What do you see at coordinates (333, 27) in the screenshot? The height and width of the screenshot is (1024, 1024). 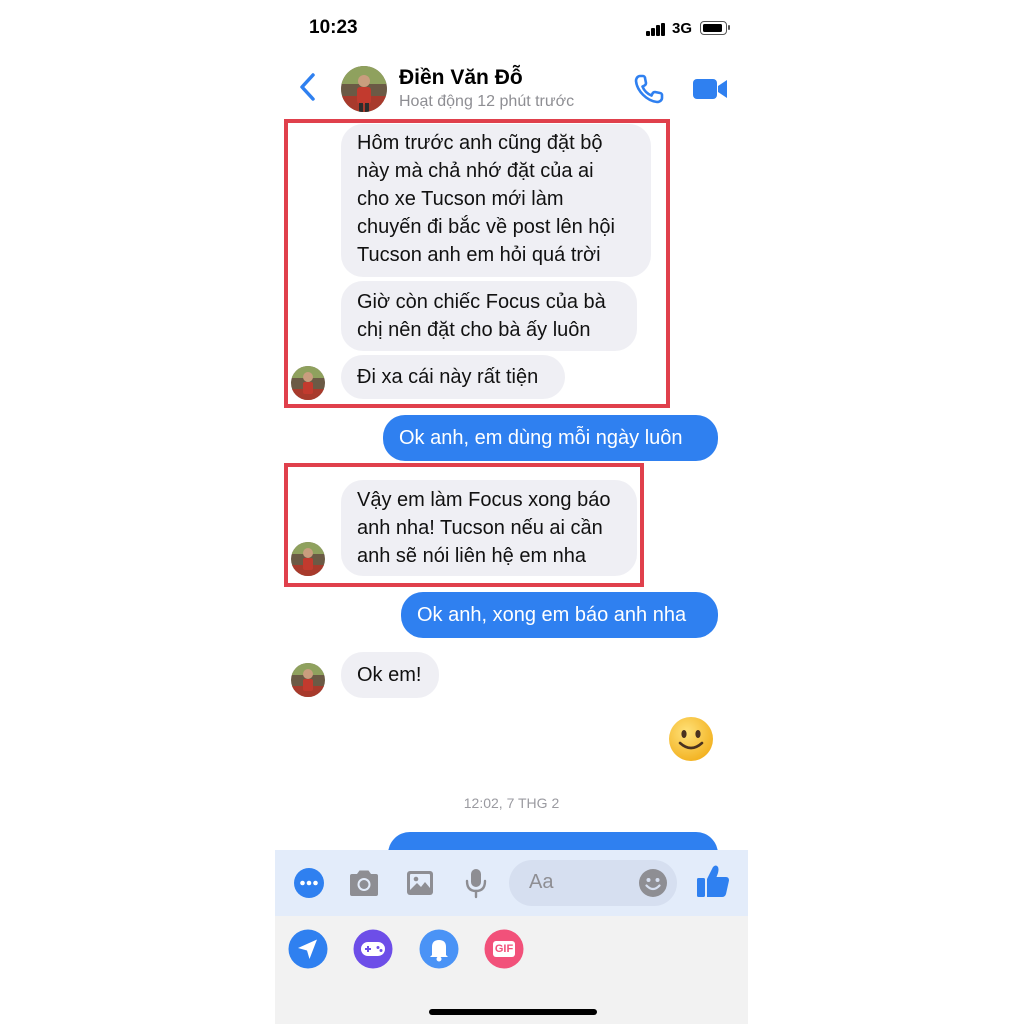 I see `status-time: 10:23` at bounding box center [333, 27].